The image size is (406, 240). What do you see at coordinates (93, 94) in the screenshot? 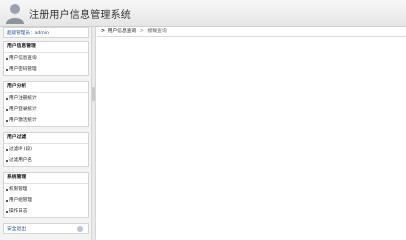
I see `splitter-handle-icon` at bounding box center [93, 94].